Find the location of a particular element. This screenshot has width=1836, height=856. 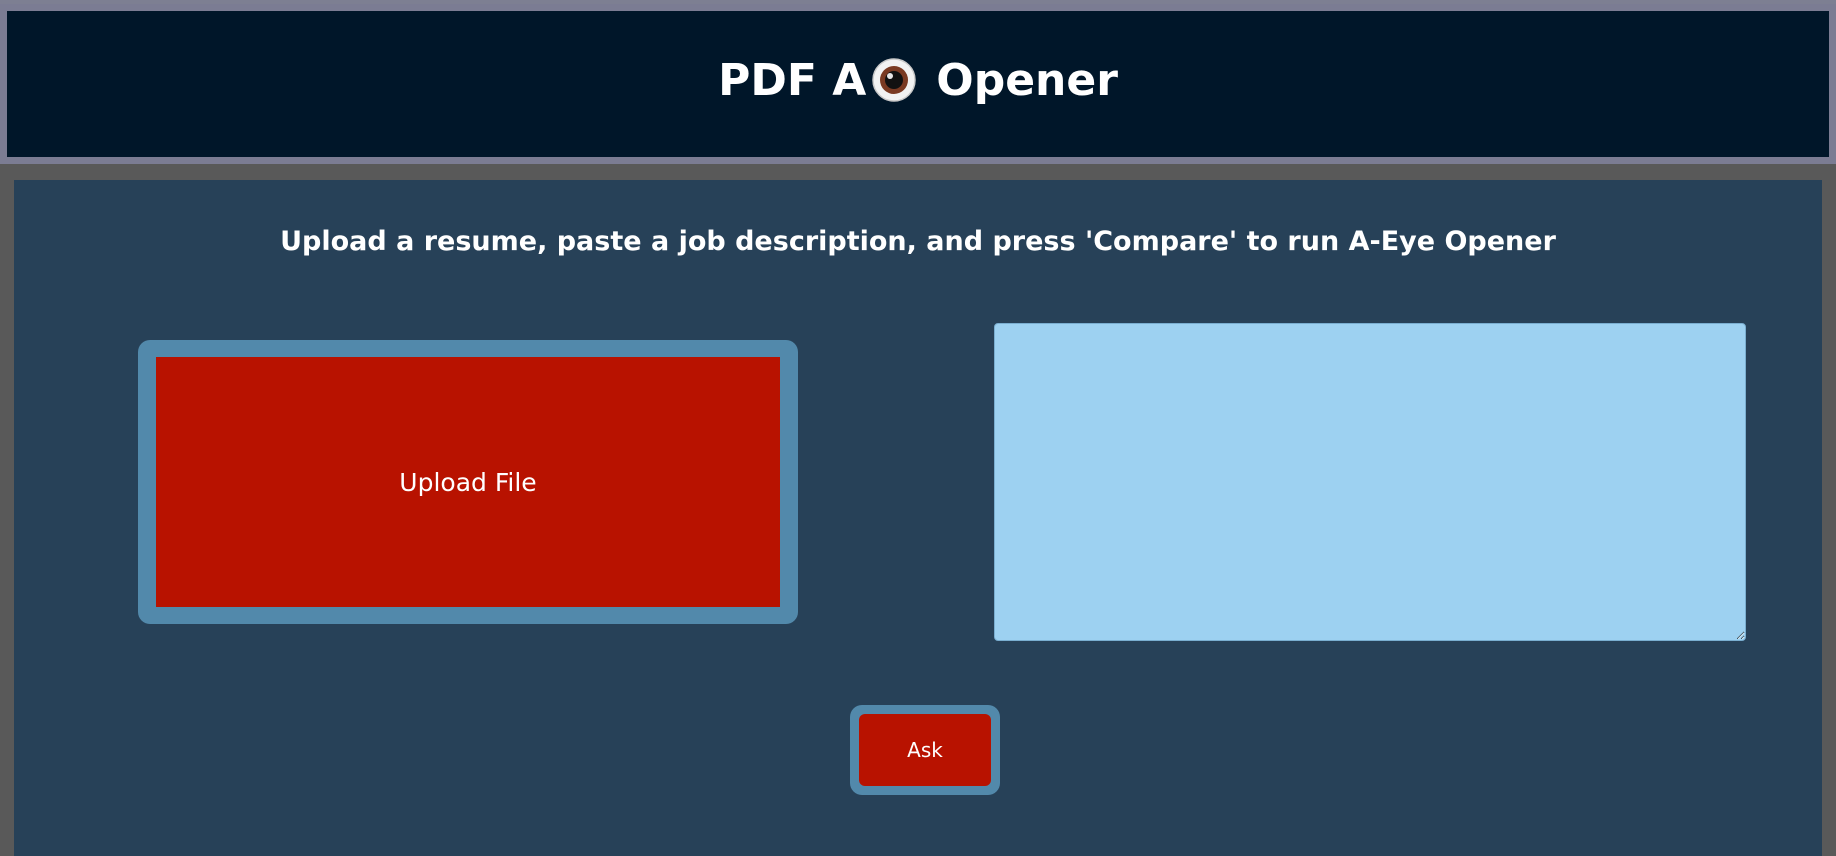

ask-label: Ask is located at coordinates (925, 750).